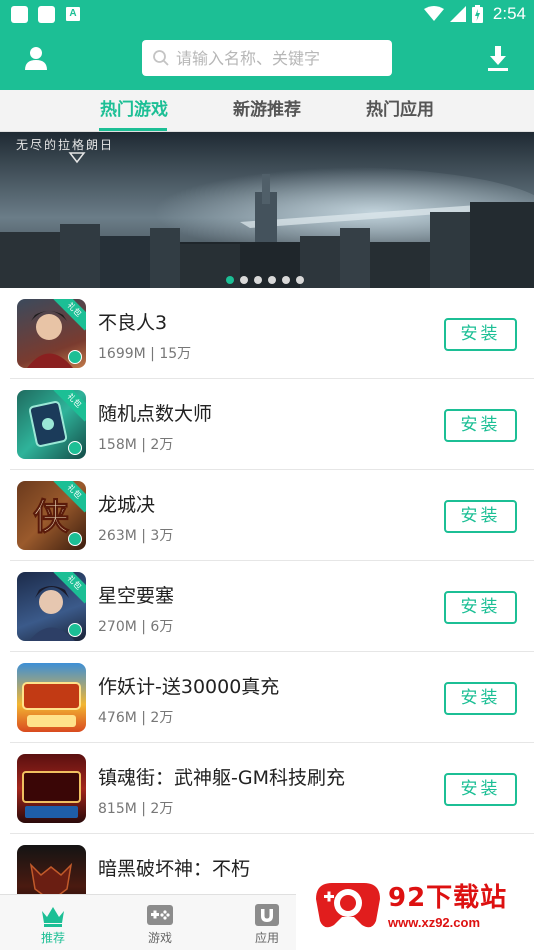 This screenshot has width=534, height=950. I want to click on app-size-downloads: 476M | 2万, so click(136, 718).